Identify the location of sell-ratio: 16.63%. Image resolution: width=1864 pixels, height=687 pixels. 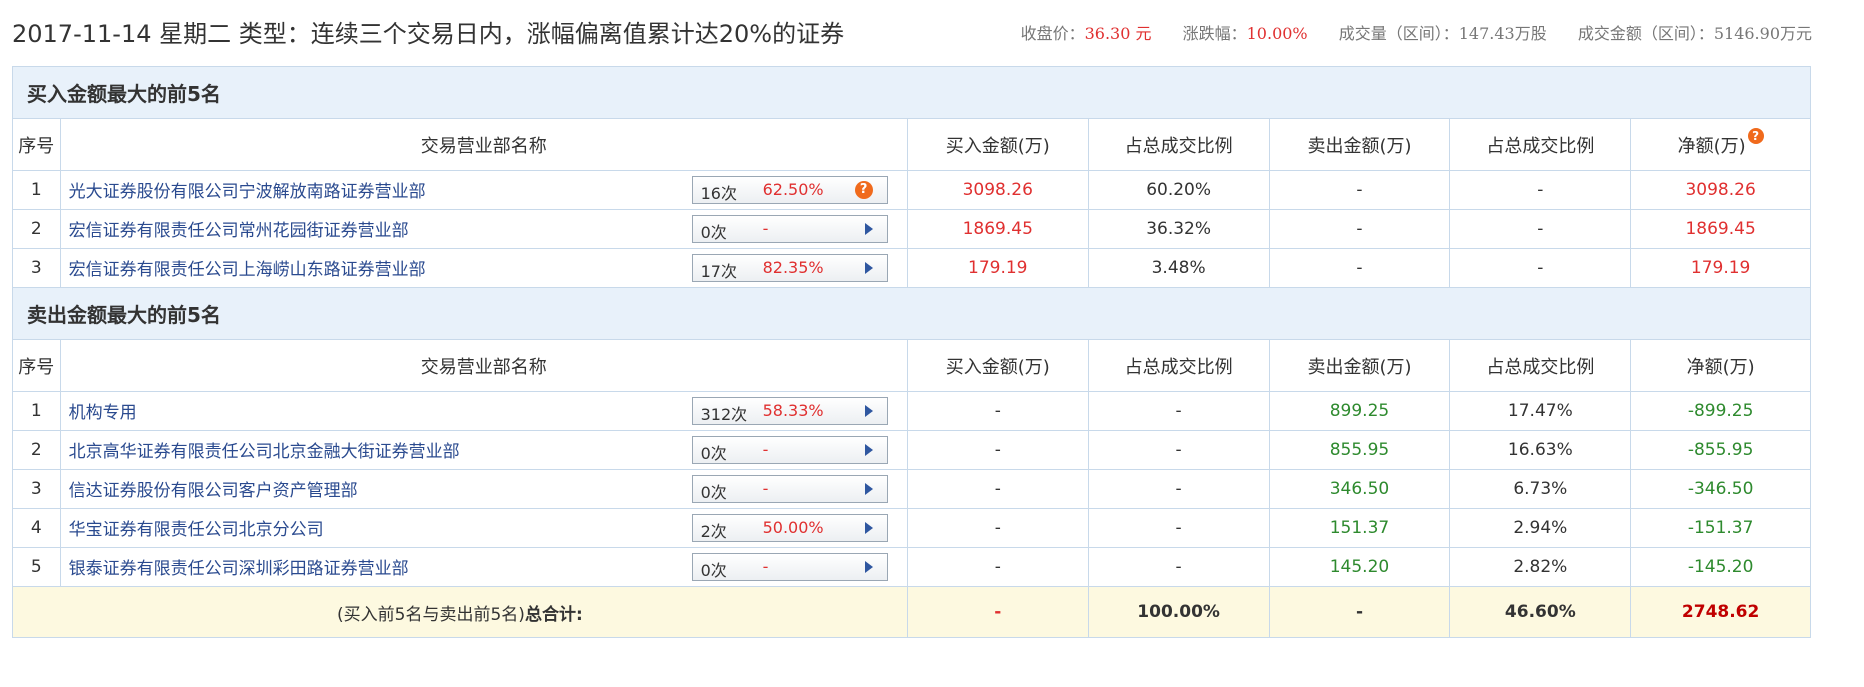
(1540, 450).